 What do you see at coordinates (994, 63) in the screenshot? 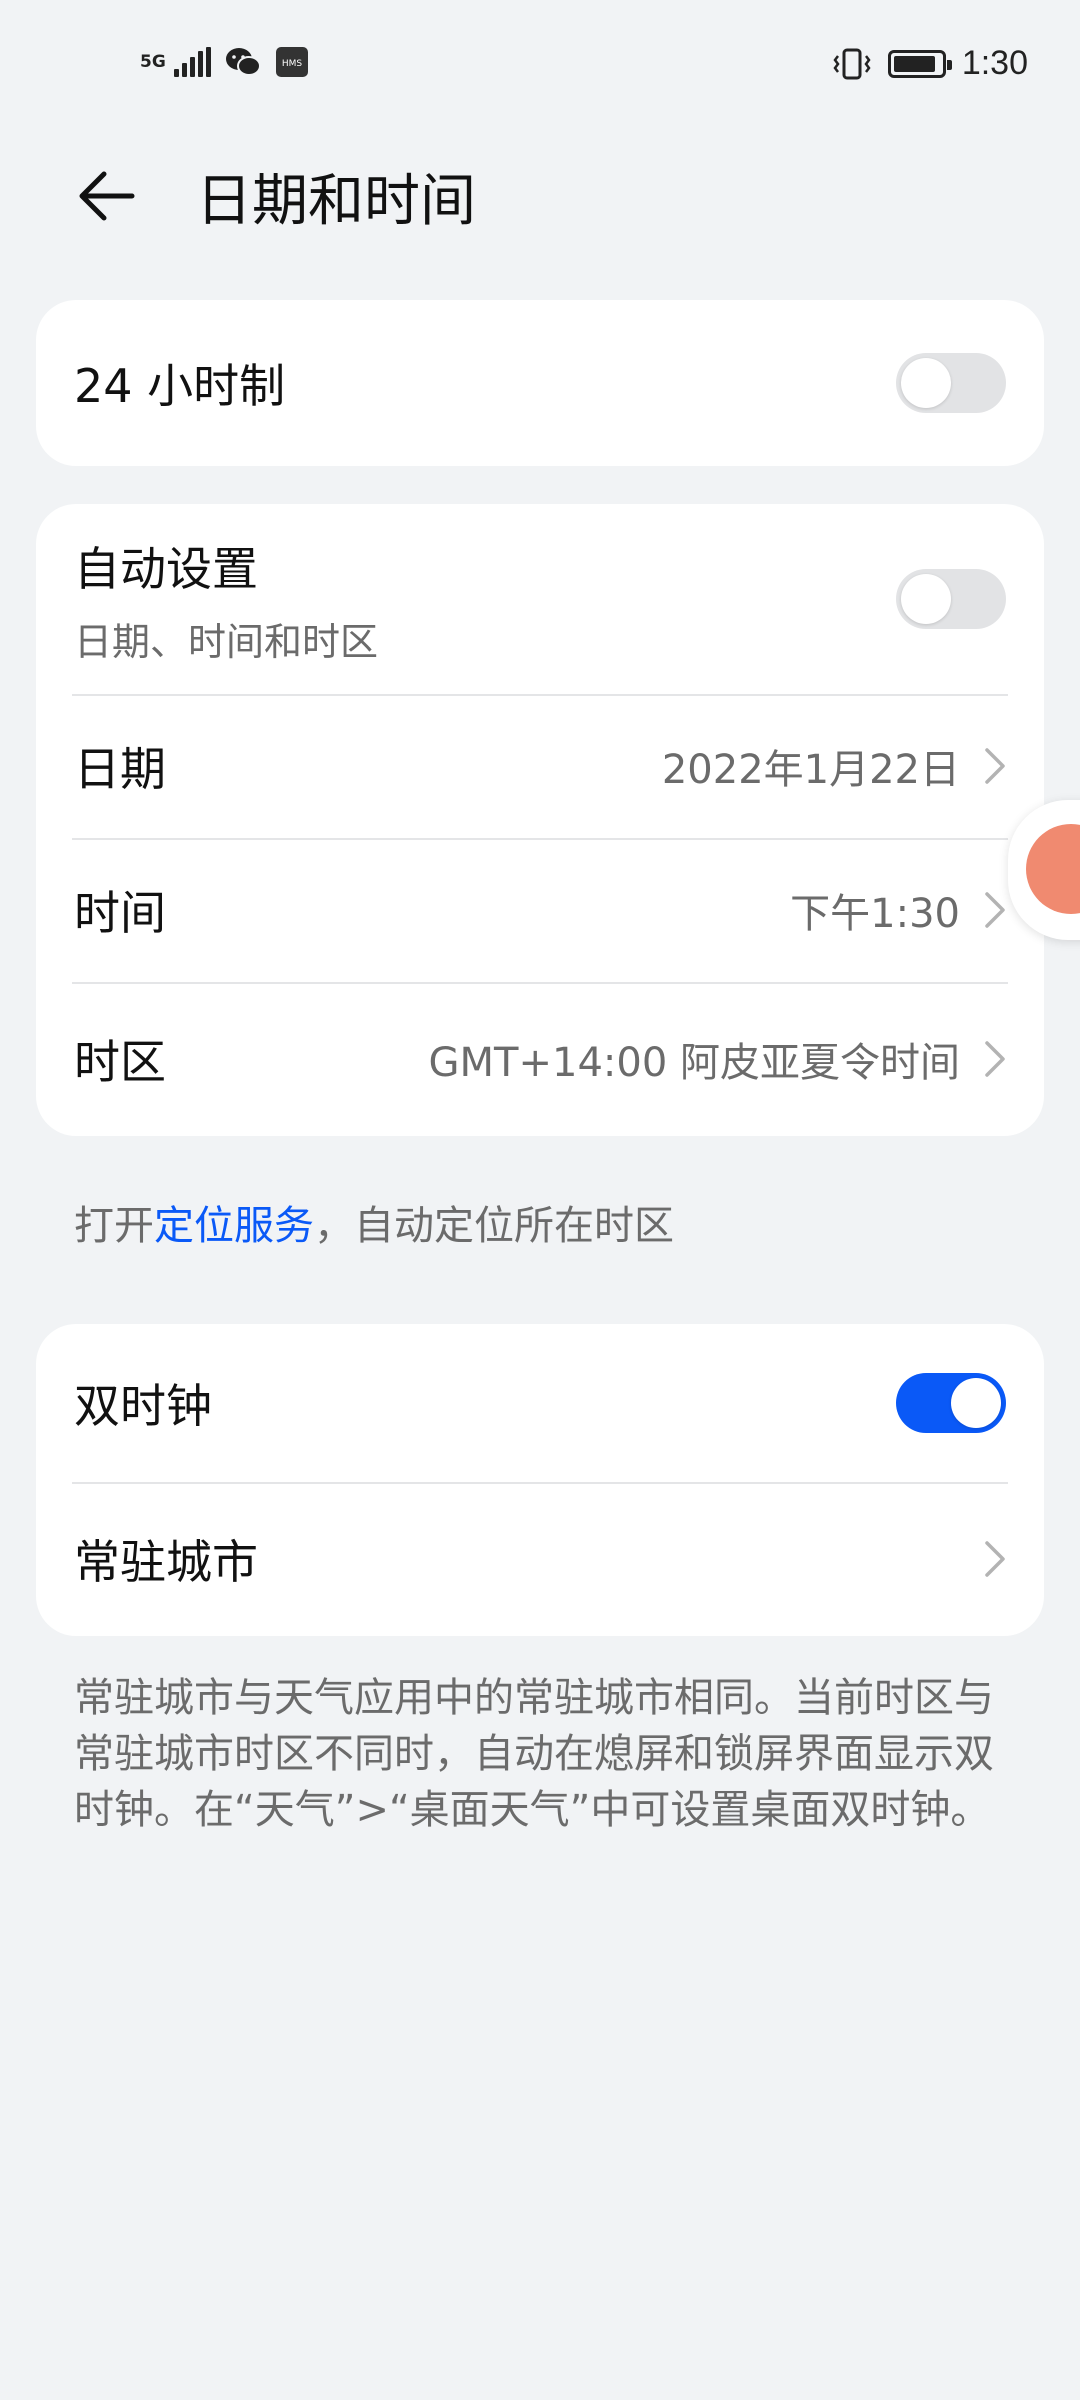
I see `status-time: 1:30` at bounding box center [994, 63].